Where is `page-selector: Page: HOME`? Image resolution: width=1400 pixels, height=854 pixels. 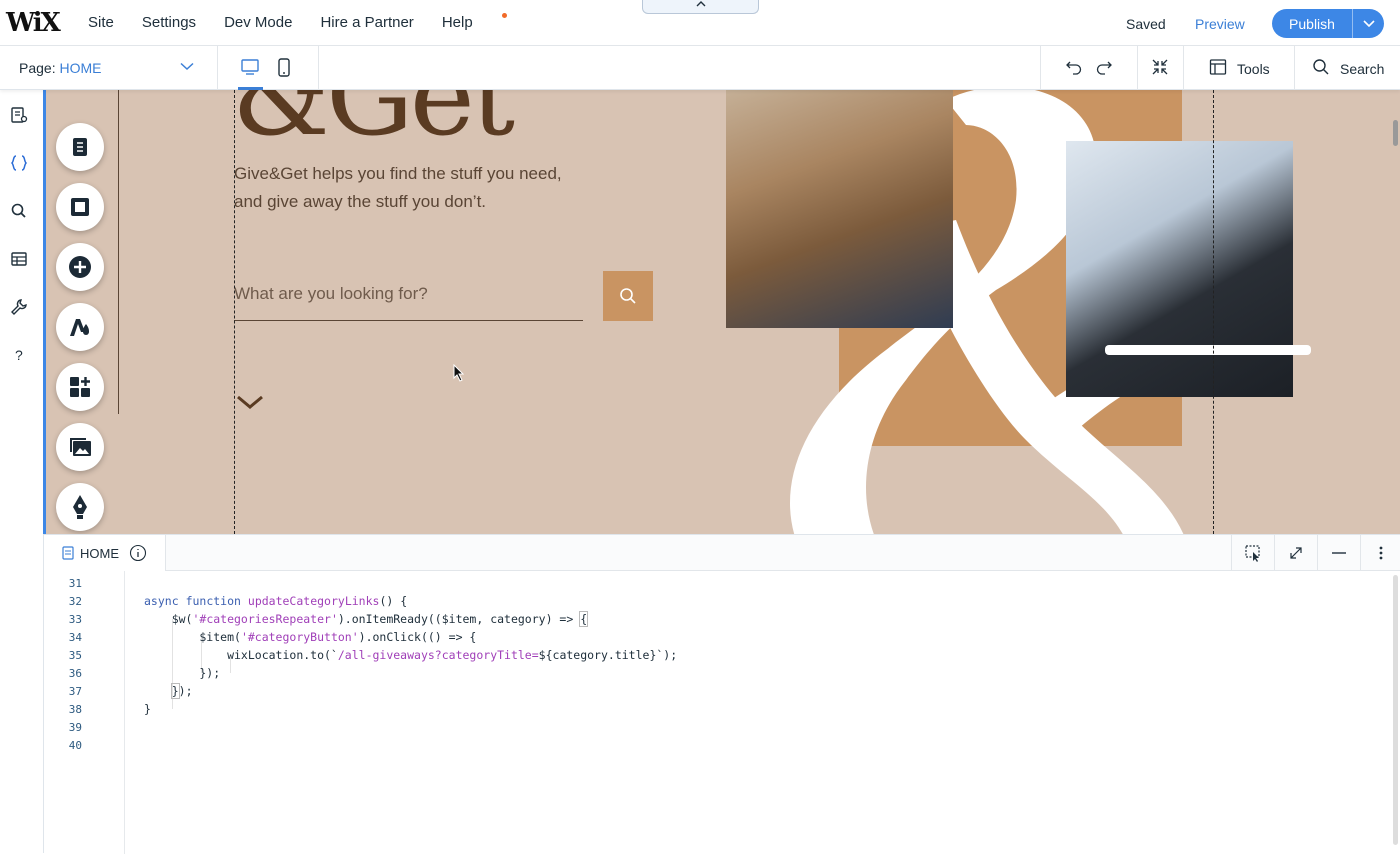
page-selector: Page: HOME is located at coordinates (60, 68).